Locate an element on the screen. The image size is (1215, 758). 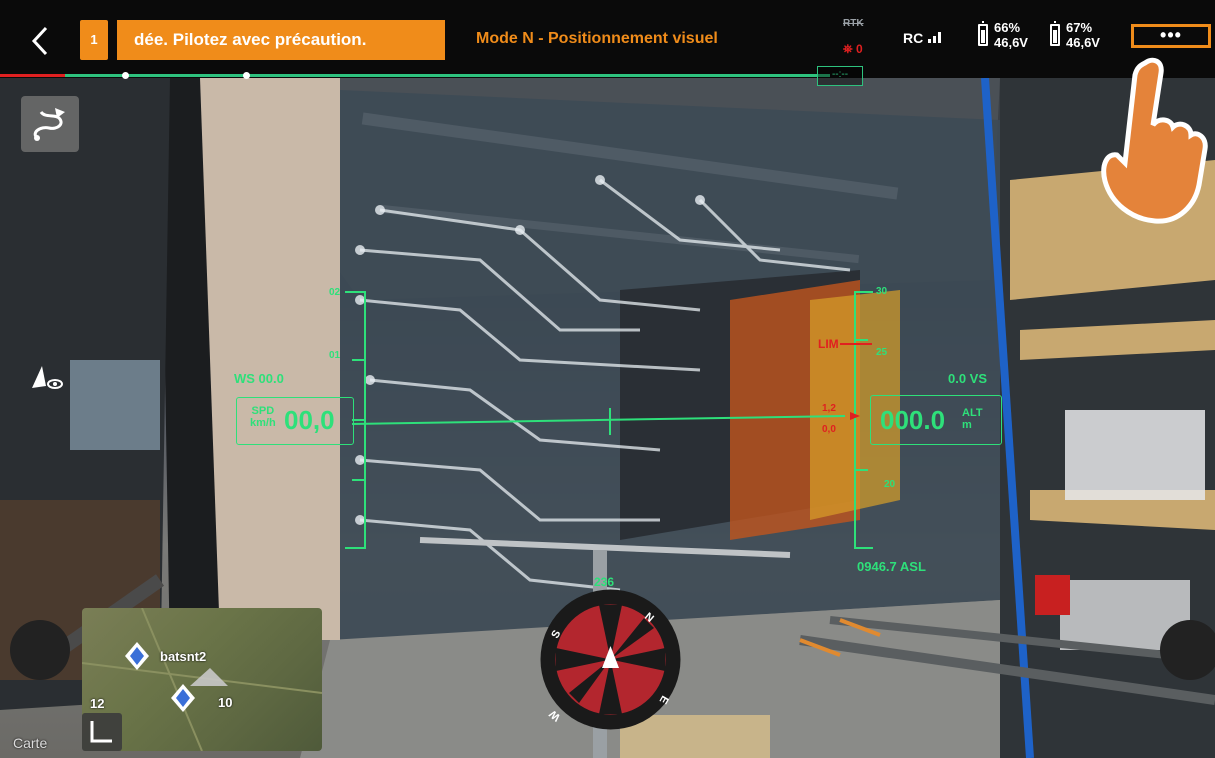
altitude-limit-label: LIM is located at coordinates (828, 344).